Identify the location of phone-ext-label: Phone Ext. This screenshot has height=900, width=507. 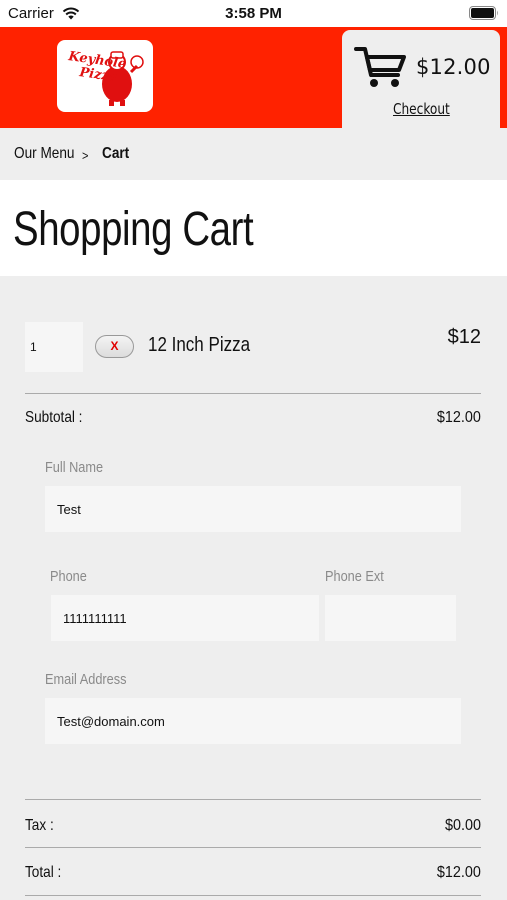
(354, 576).